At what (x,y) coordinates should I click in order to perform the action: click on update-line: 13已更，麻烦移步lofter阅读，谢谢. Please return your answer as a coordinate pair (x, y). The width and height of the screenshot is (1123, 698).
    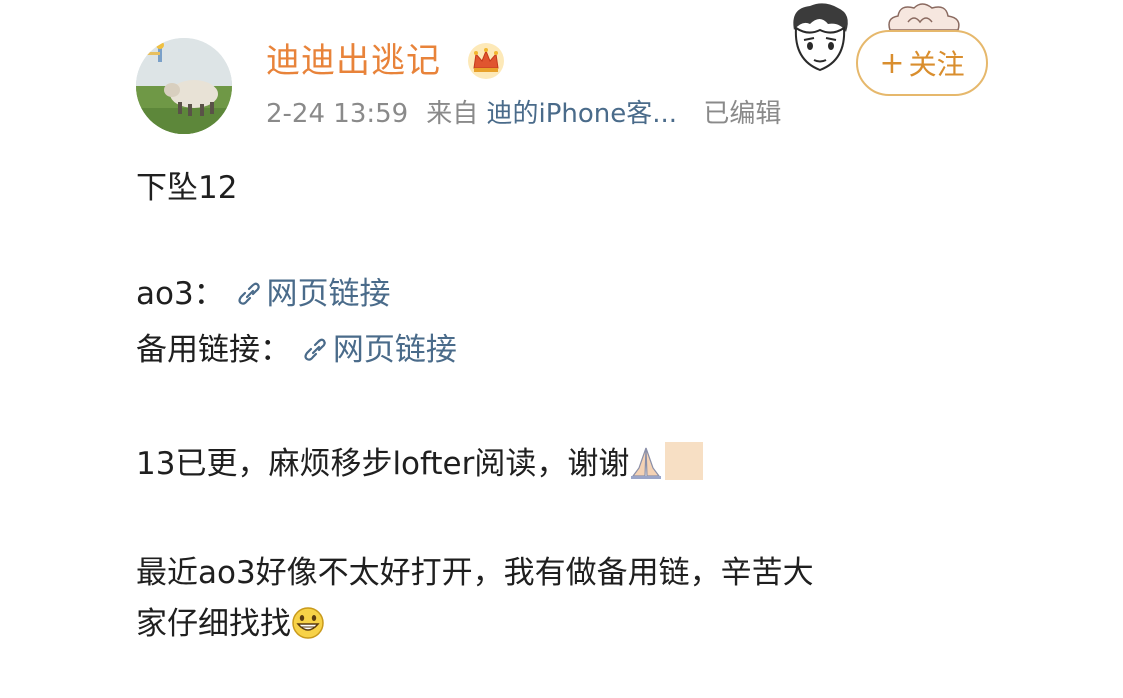
    Looking at the image, I should click on (420, 463).